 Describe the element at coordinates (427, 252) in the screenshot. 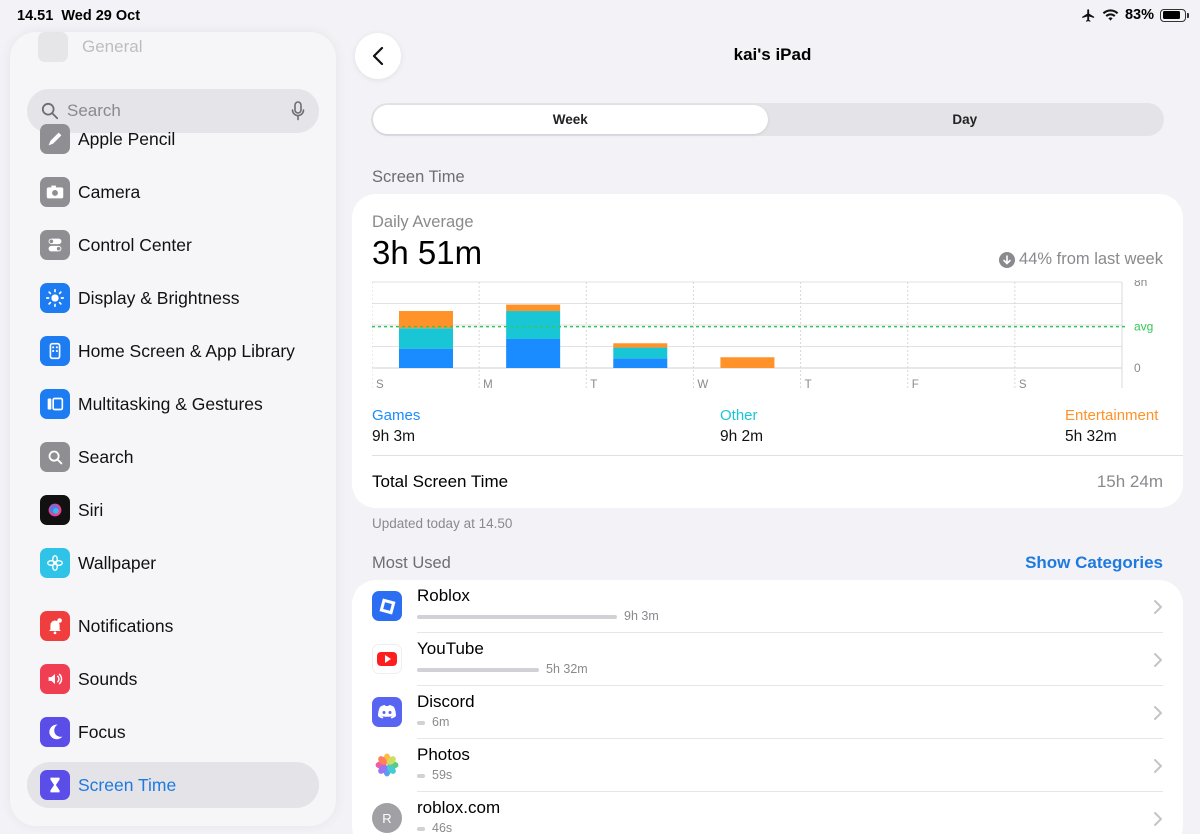

I see `daily-average-value: 3h 51m` at that location.